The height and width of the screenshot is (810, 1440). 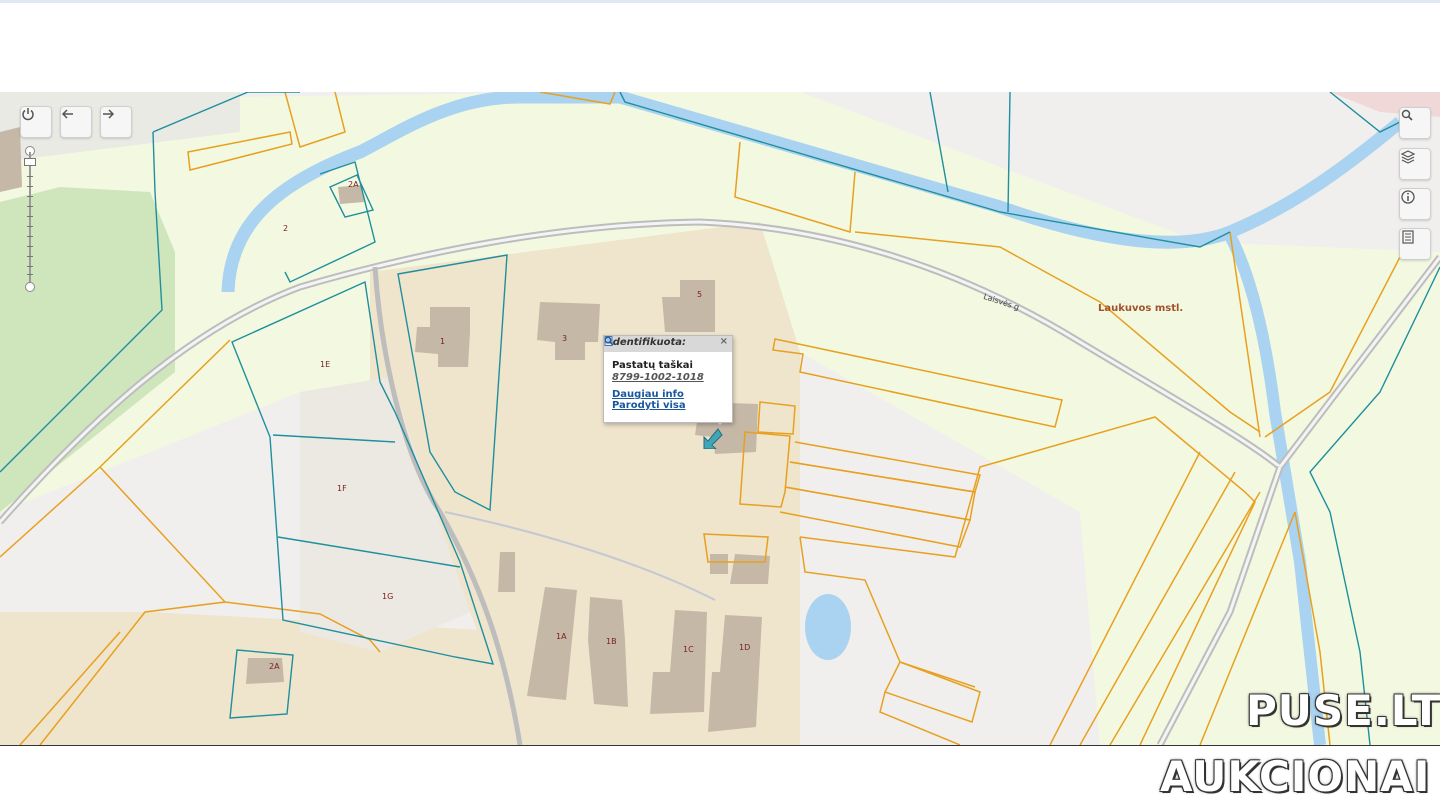 What do you see at coordinates (828, 627) in the screenshot?
I see `pond` at bounding box center [828, 627].